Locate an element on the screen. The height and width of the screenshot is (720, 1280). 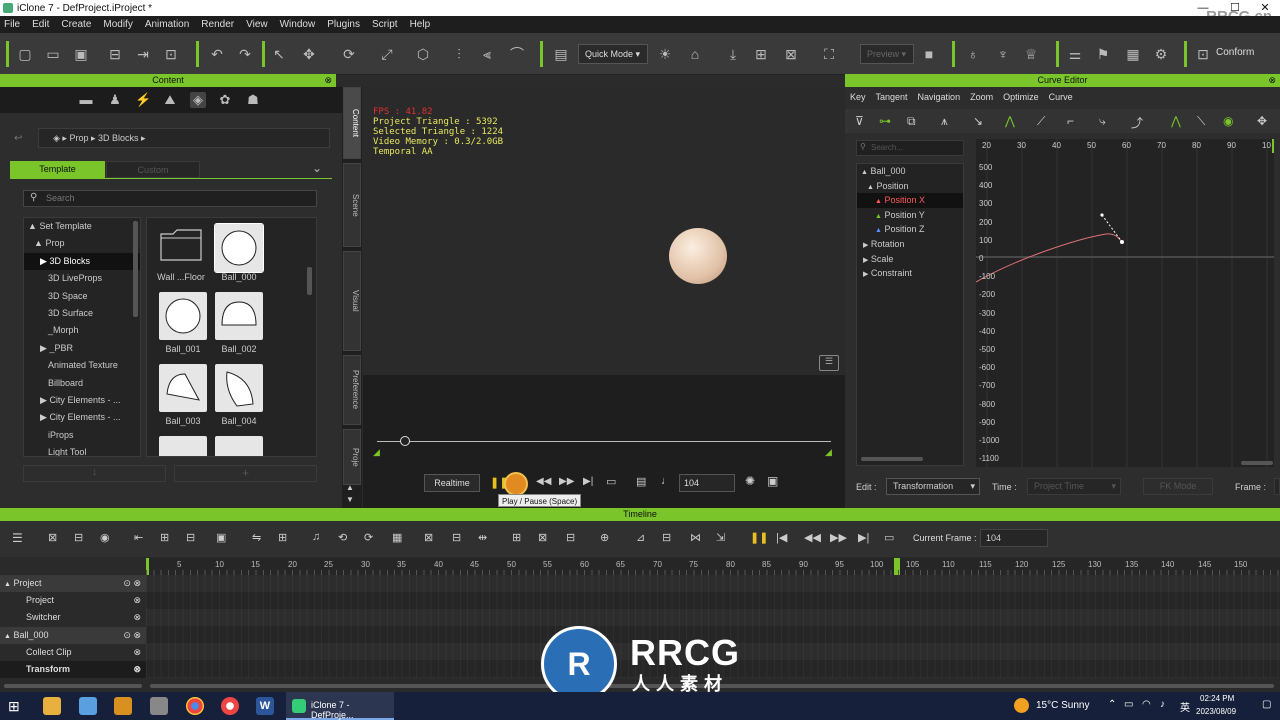
snap-icon: ⬡ is located at coordinates (423, 54).